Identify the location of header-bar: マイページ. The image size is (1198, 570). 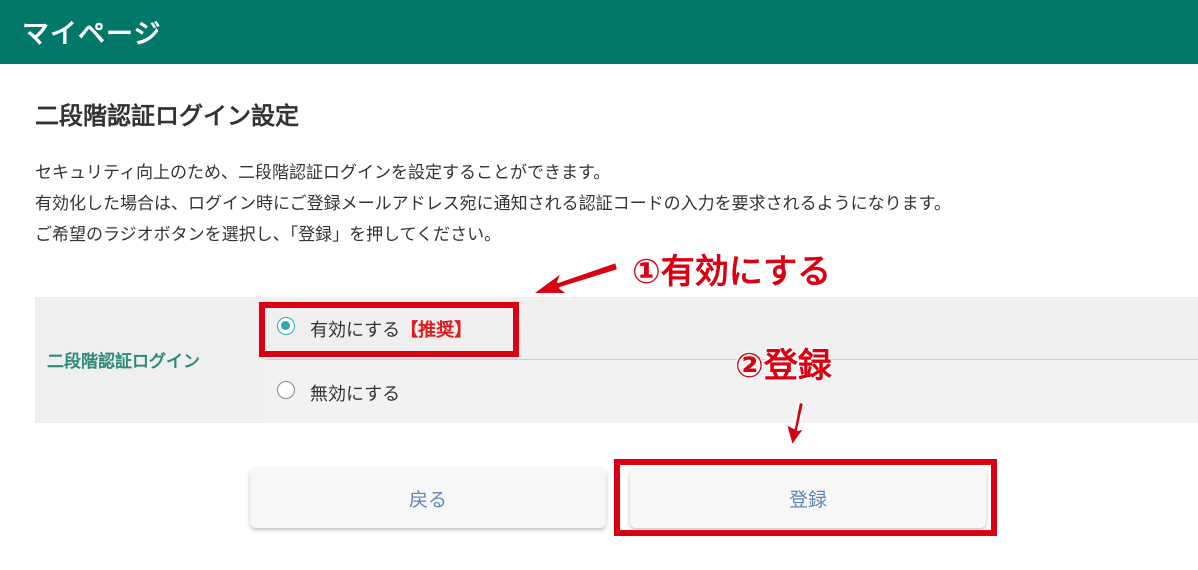
(599, 32).